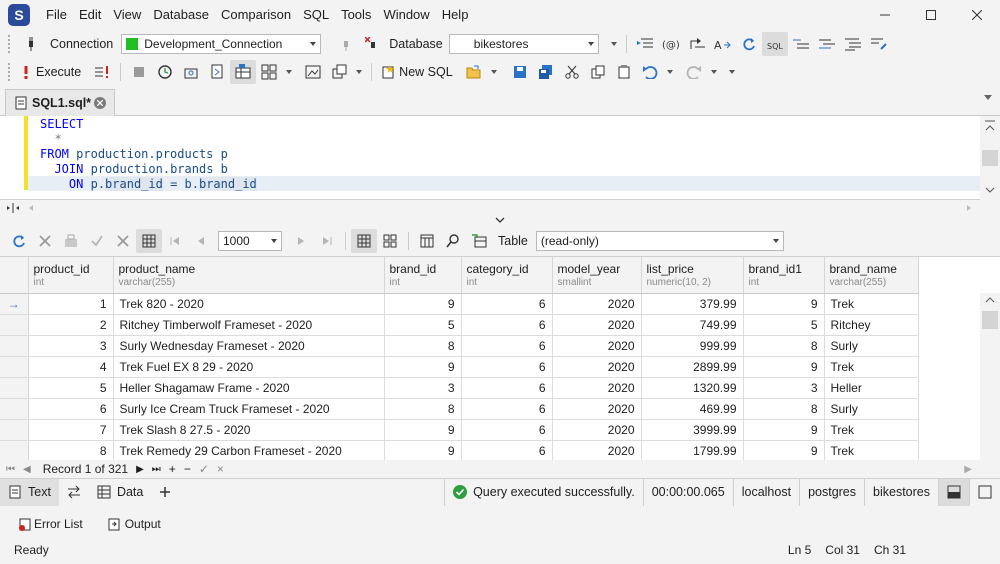  Describe the element at coordinates (327, 241) in the screenshot. I see `last-page-button` at that location.